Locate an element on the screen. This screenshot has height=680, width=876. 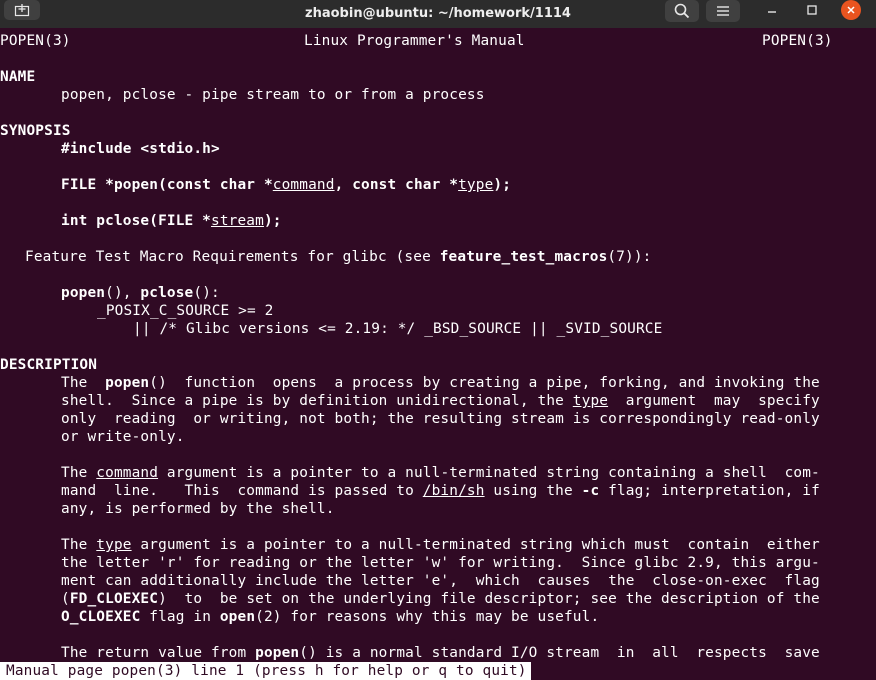
title-bar: zhaobin@ubuntu: ~/homework/1114 is located at coordinates (438, 14).